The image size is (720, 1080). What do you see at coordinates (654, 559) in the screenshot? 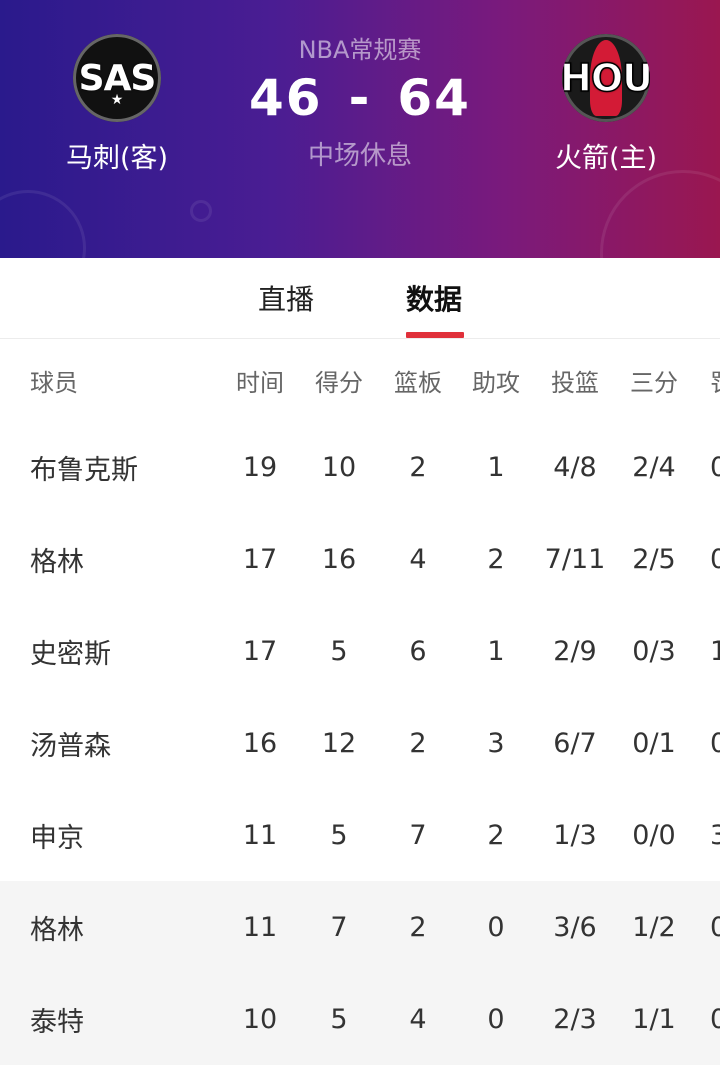
I see `three-pointers: 2/5` at bounding box center [654, 559].